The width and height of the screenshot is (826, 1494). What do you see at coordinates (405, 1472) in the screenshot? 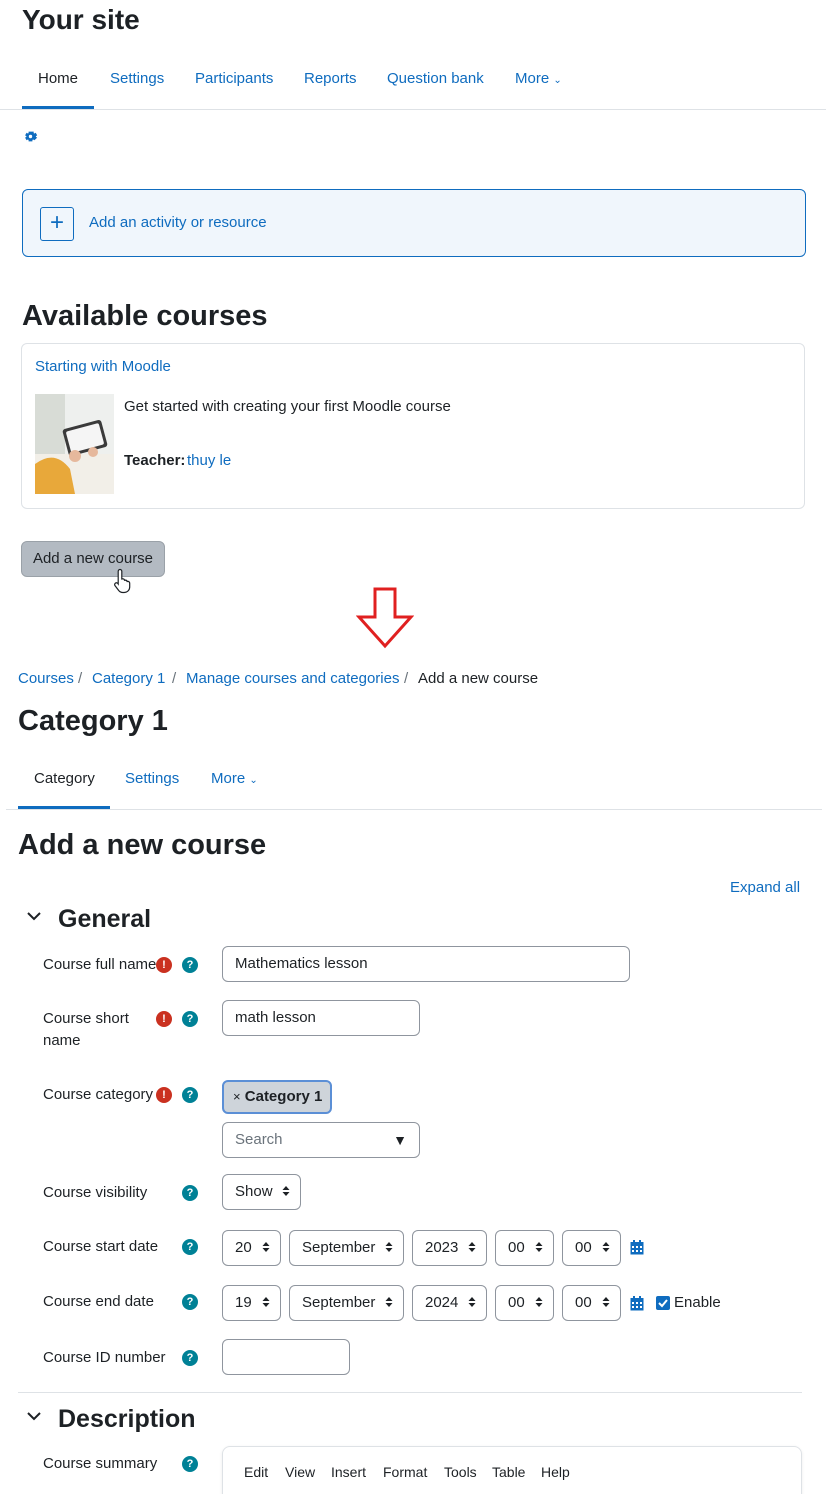
I see `editor-menu-format: Format` at bounding box center [405, 1472].